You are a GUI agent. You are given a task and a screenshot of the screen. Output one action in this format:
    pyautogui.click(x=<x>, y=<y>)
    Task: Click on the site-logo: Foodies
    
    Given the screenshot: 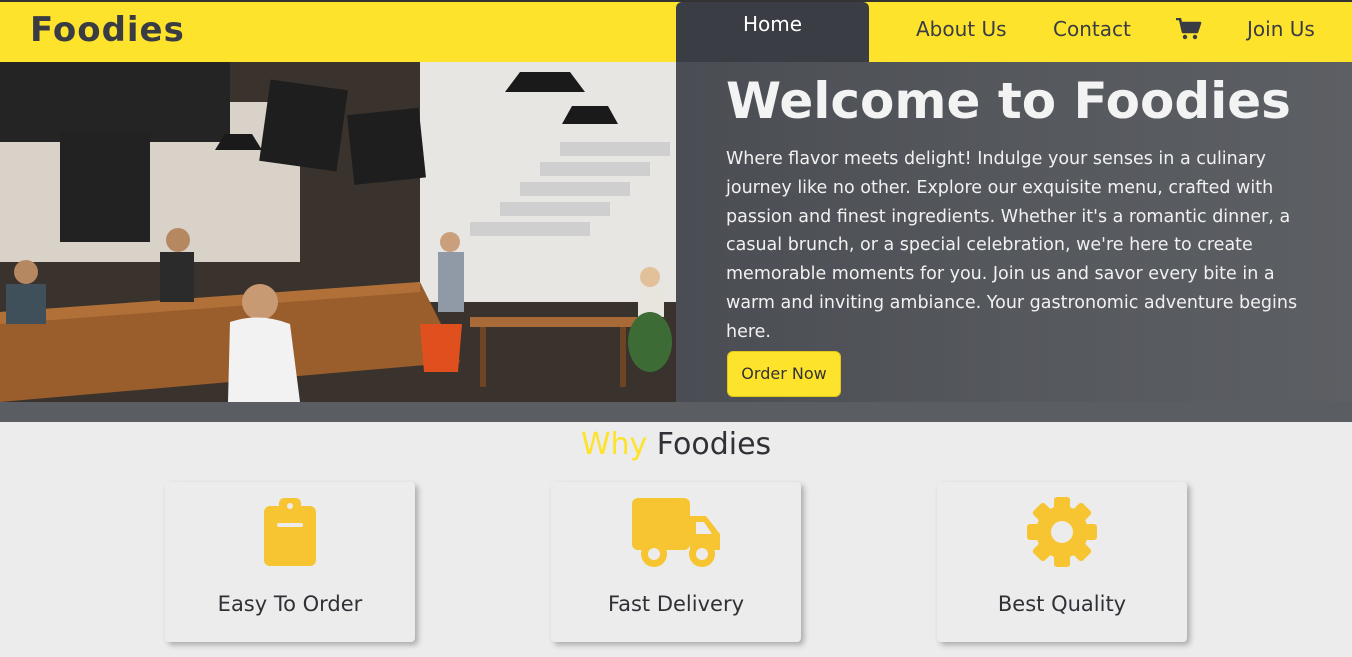 What is the action you would take?
    pyautogui.click(x=107, y=30)
    